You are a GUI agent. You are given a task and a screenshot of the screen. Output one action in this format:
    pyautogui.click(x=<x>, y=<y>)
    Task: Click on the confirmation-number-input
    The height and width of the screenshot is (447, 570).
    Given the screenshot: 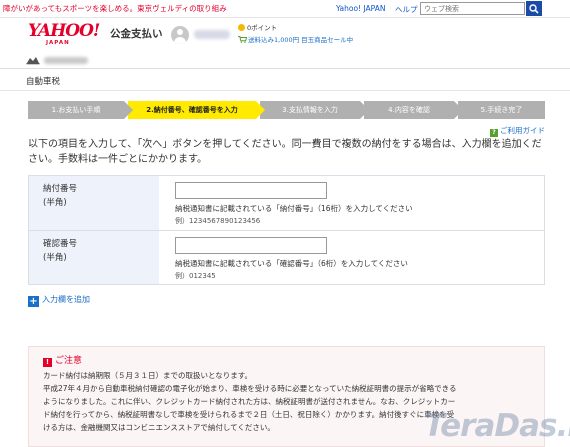 What is the action you would take?
    pyautogui.click(x=251, y=245)
    